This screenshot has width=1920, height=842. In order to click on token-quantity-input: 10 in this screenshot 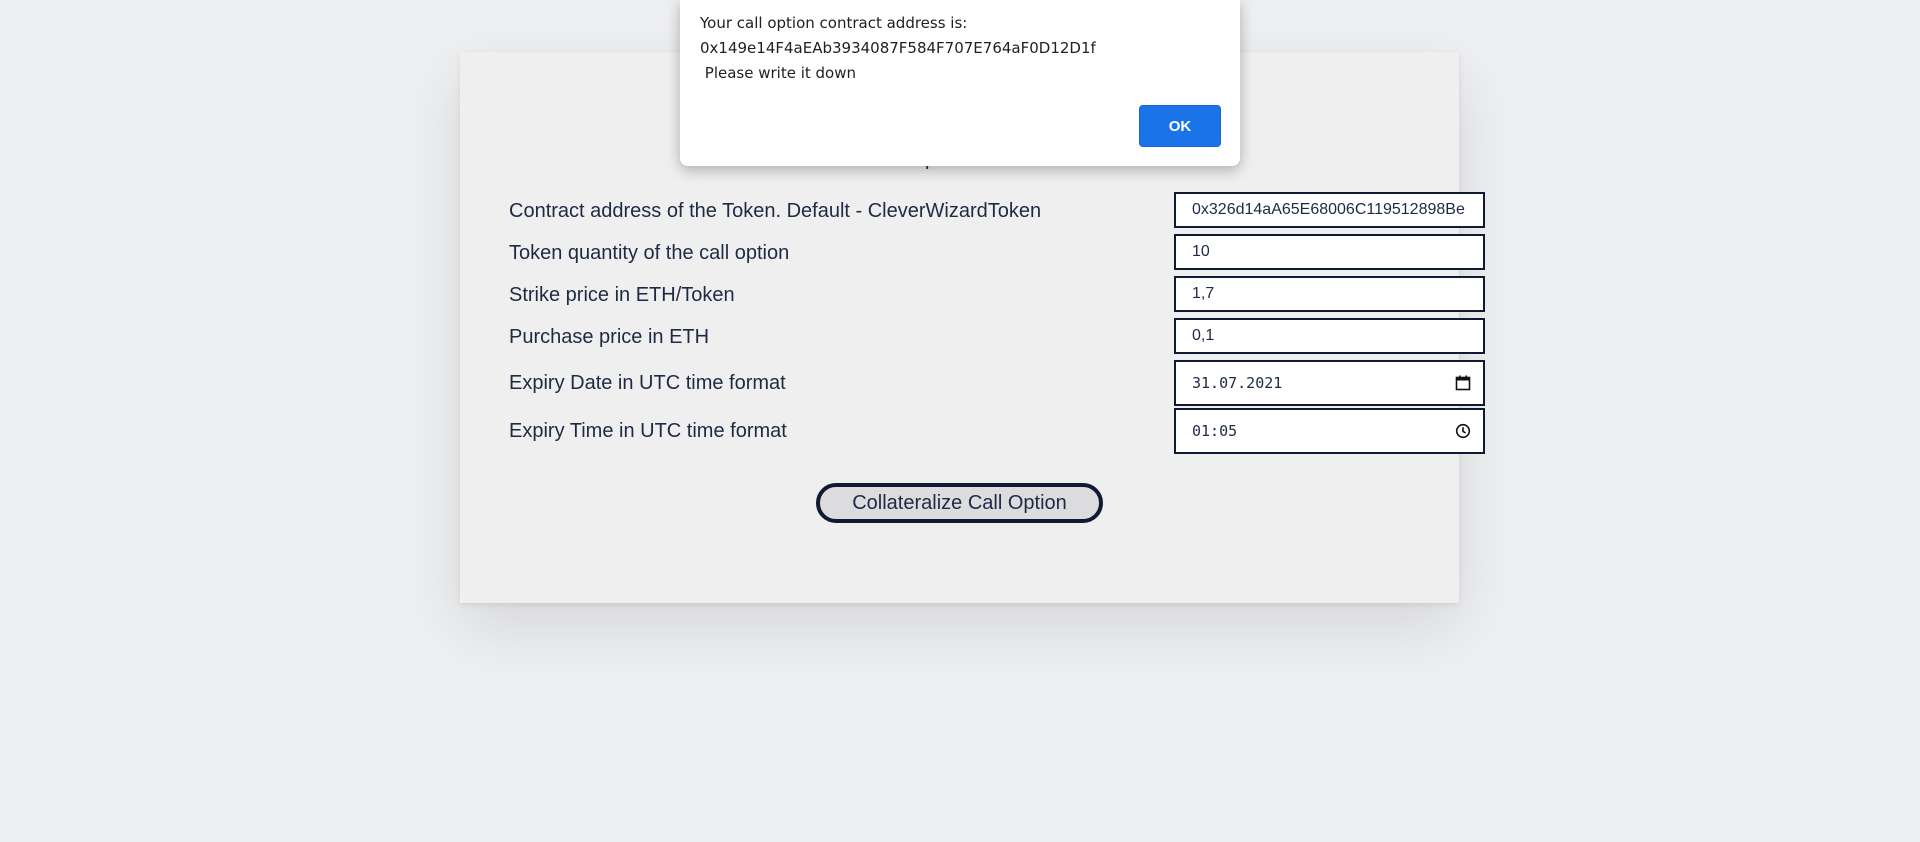, I will do `click(1329, 252)`.